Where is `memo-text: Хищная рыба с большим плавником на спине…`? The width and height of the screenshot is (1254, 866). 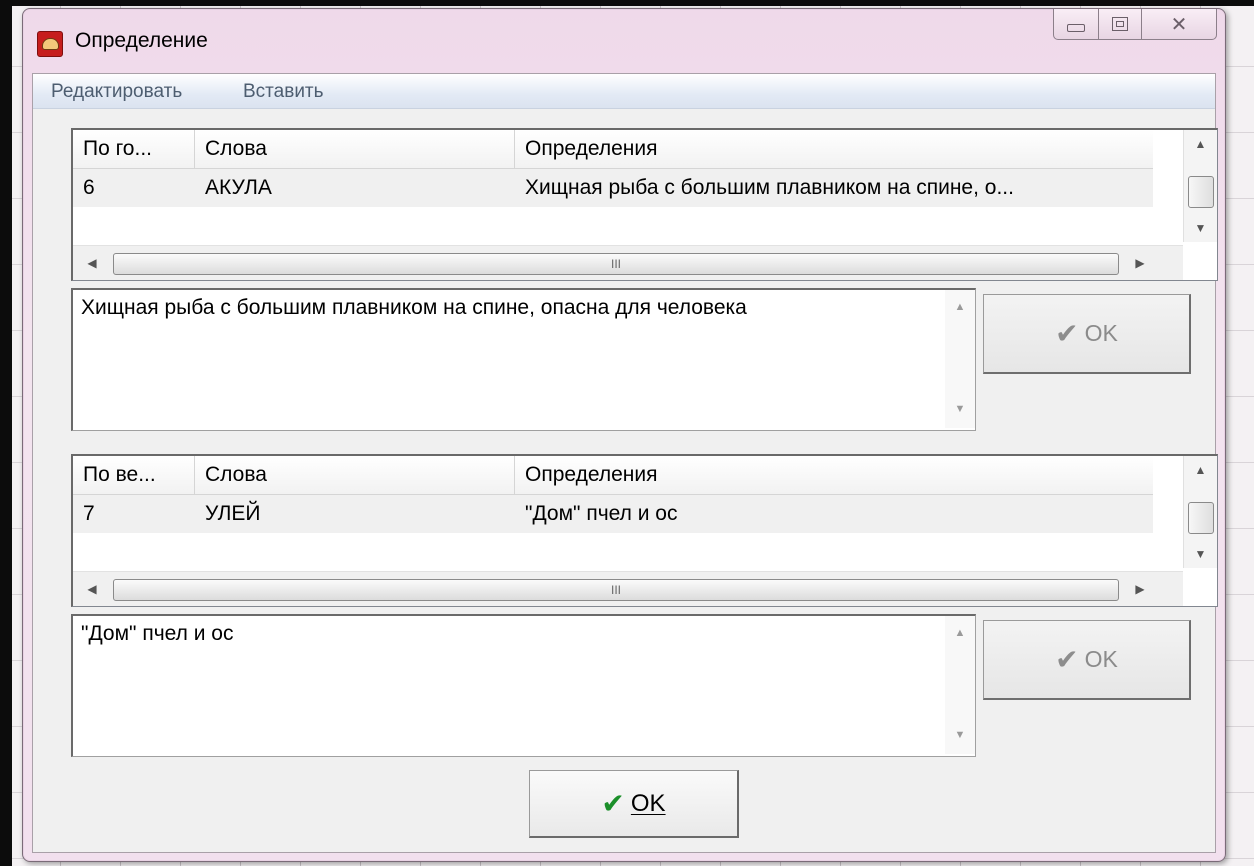
memo-text: Хищная рыба с большим плавником на спине… is located at coordinates (414, 307).